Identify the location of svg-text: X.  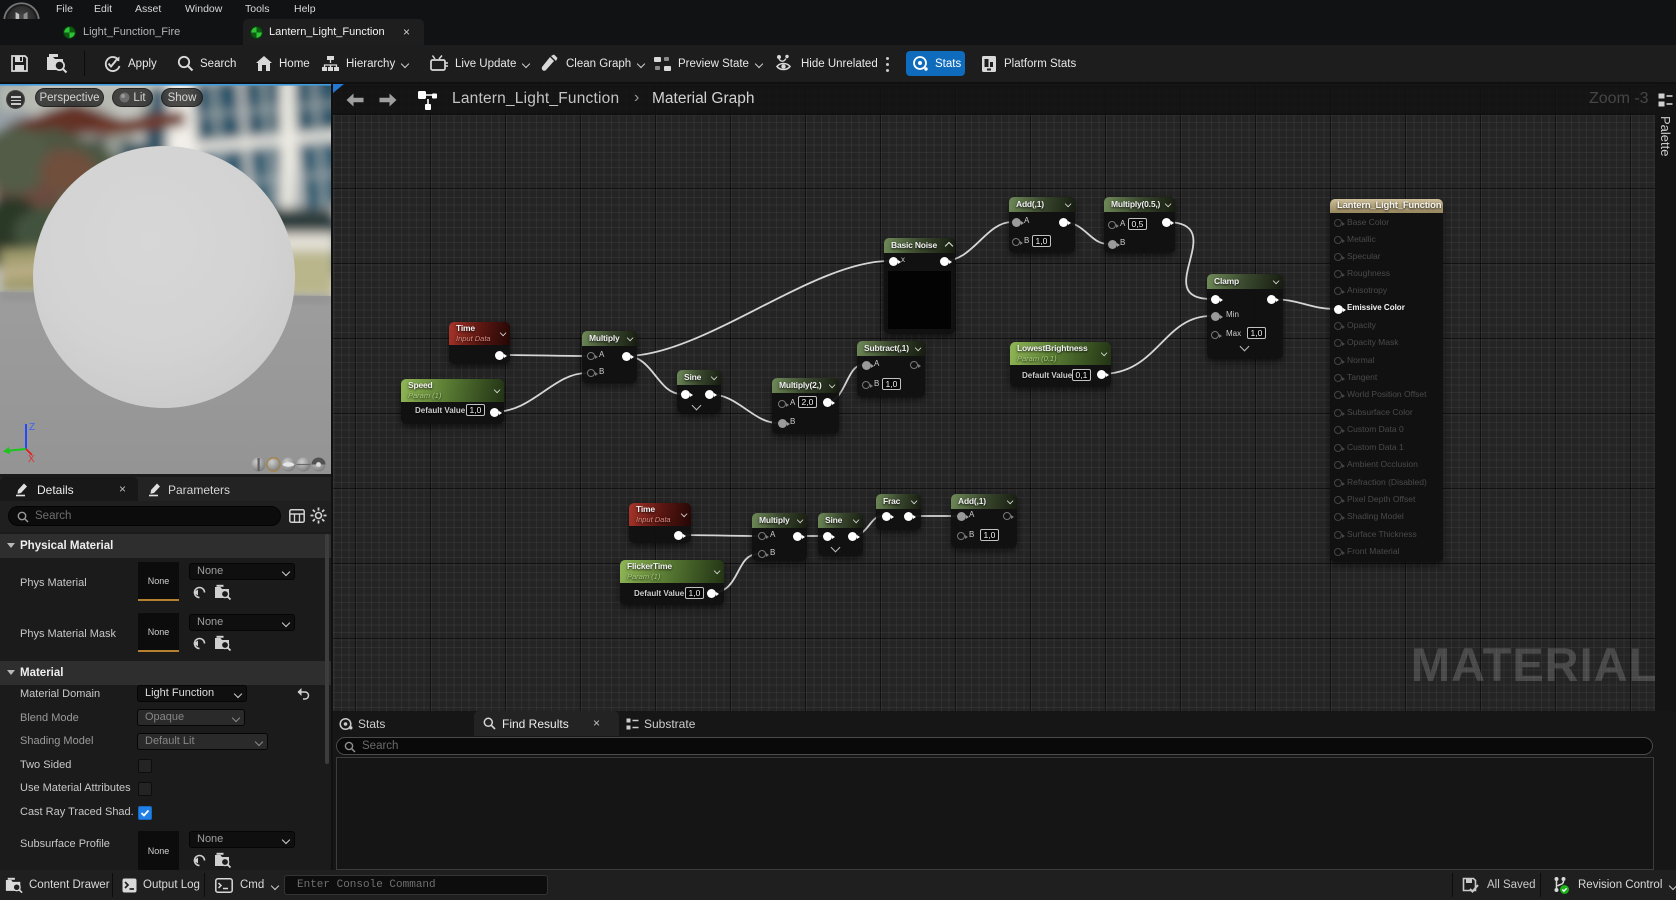
(31, 458).